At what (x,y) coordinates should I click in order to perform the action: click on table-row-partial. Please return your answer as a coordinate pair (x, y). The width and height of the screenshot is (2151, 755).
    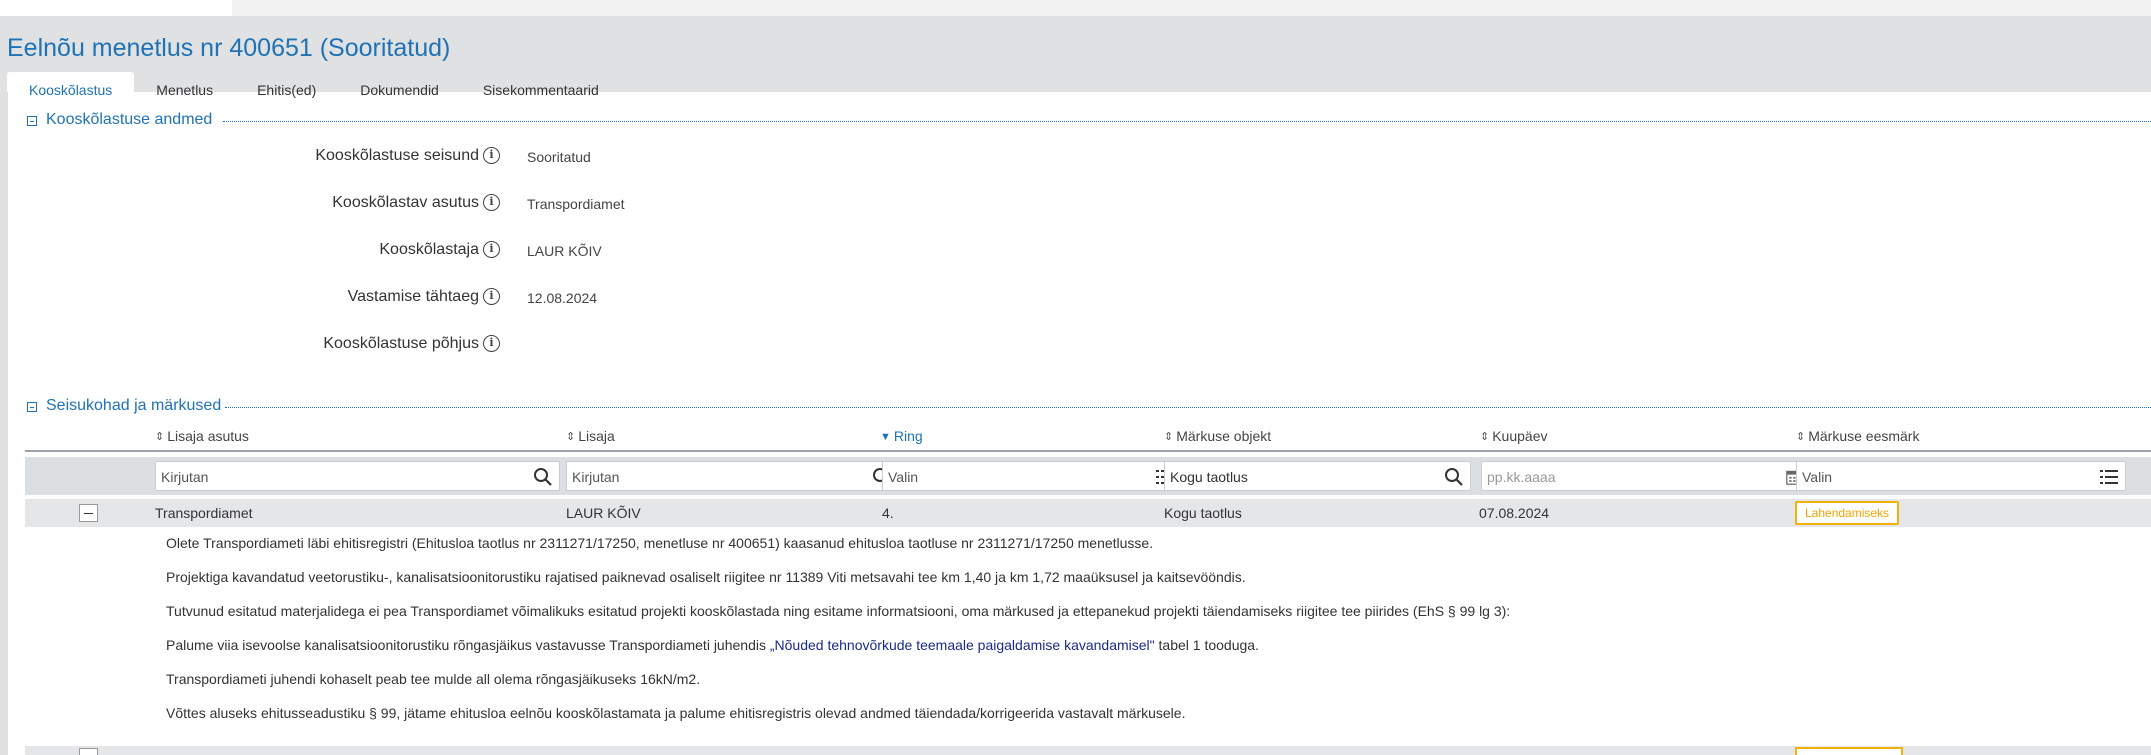
    Looking at the image, I should click on (1088, 750).